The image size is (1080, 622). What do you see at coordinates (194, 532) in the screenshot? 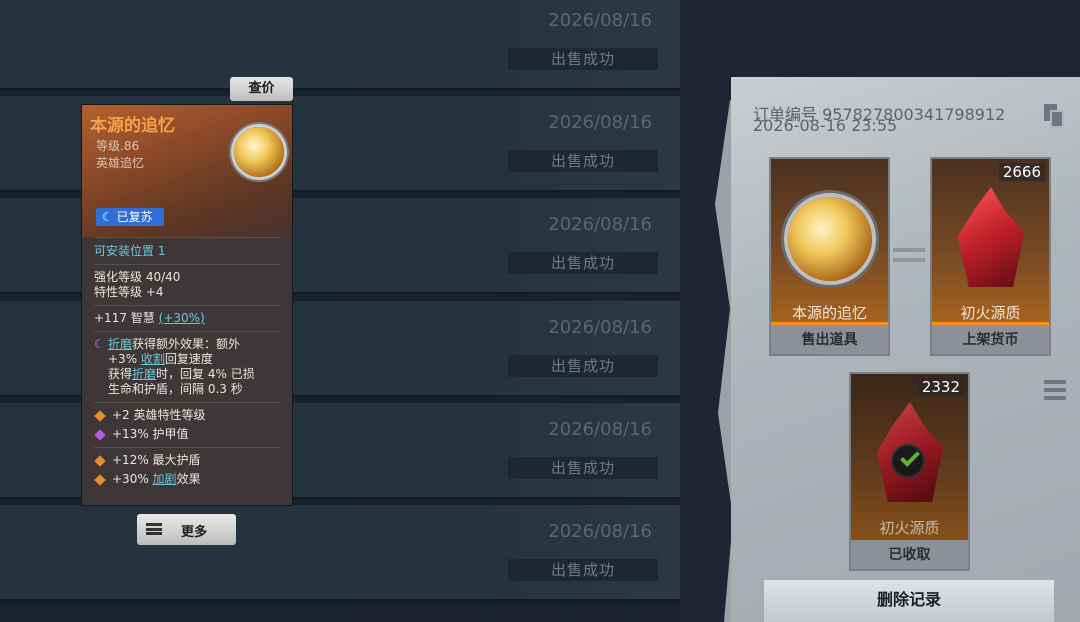
I see `more-label: 更多` at bounding box center [194, 532].